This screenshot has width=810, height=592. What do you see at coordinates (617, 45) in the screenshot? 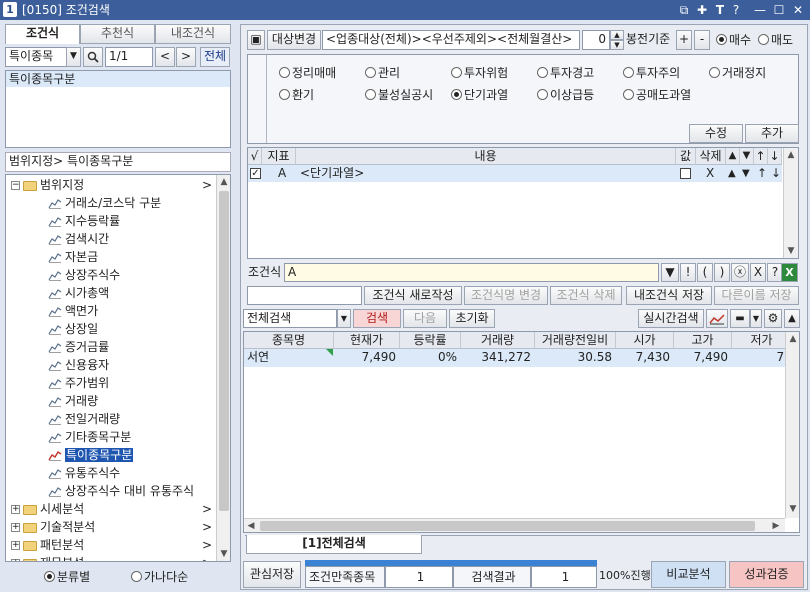
I see `spin-down-icon: ▼` at bounding box center [617, 45].